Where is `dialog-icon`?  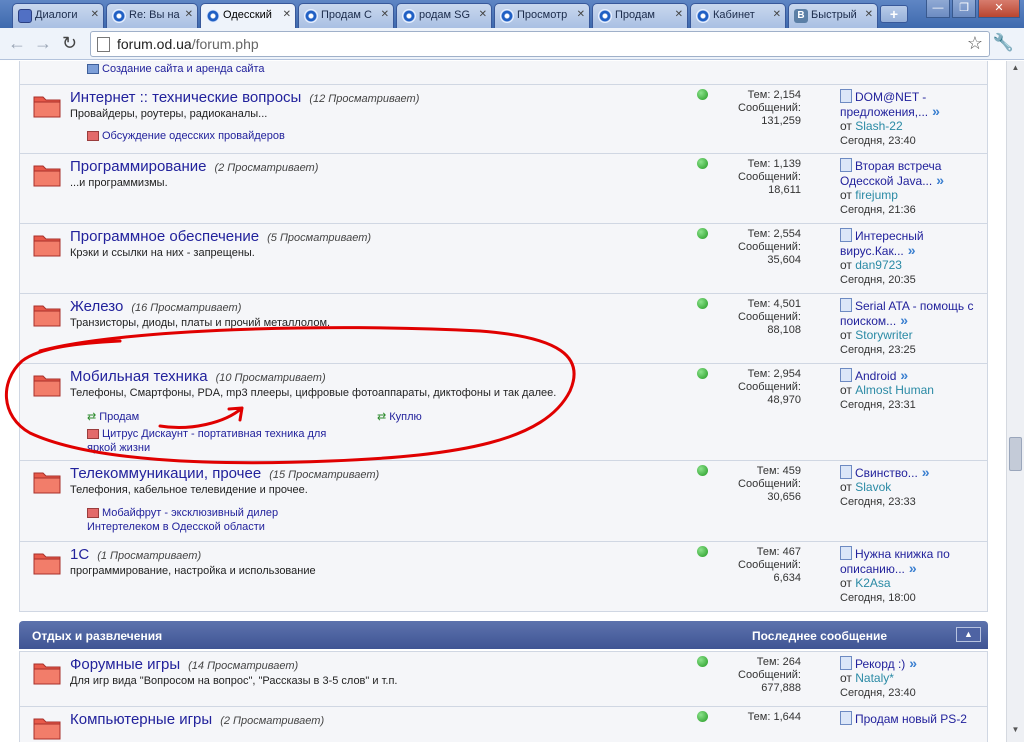
dialog-icon is located at coordinates (25, 16).